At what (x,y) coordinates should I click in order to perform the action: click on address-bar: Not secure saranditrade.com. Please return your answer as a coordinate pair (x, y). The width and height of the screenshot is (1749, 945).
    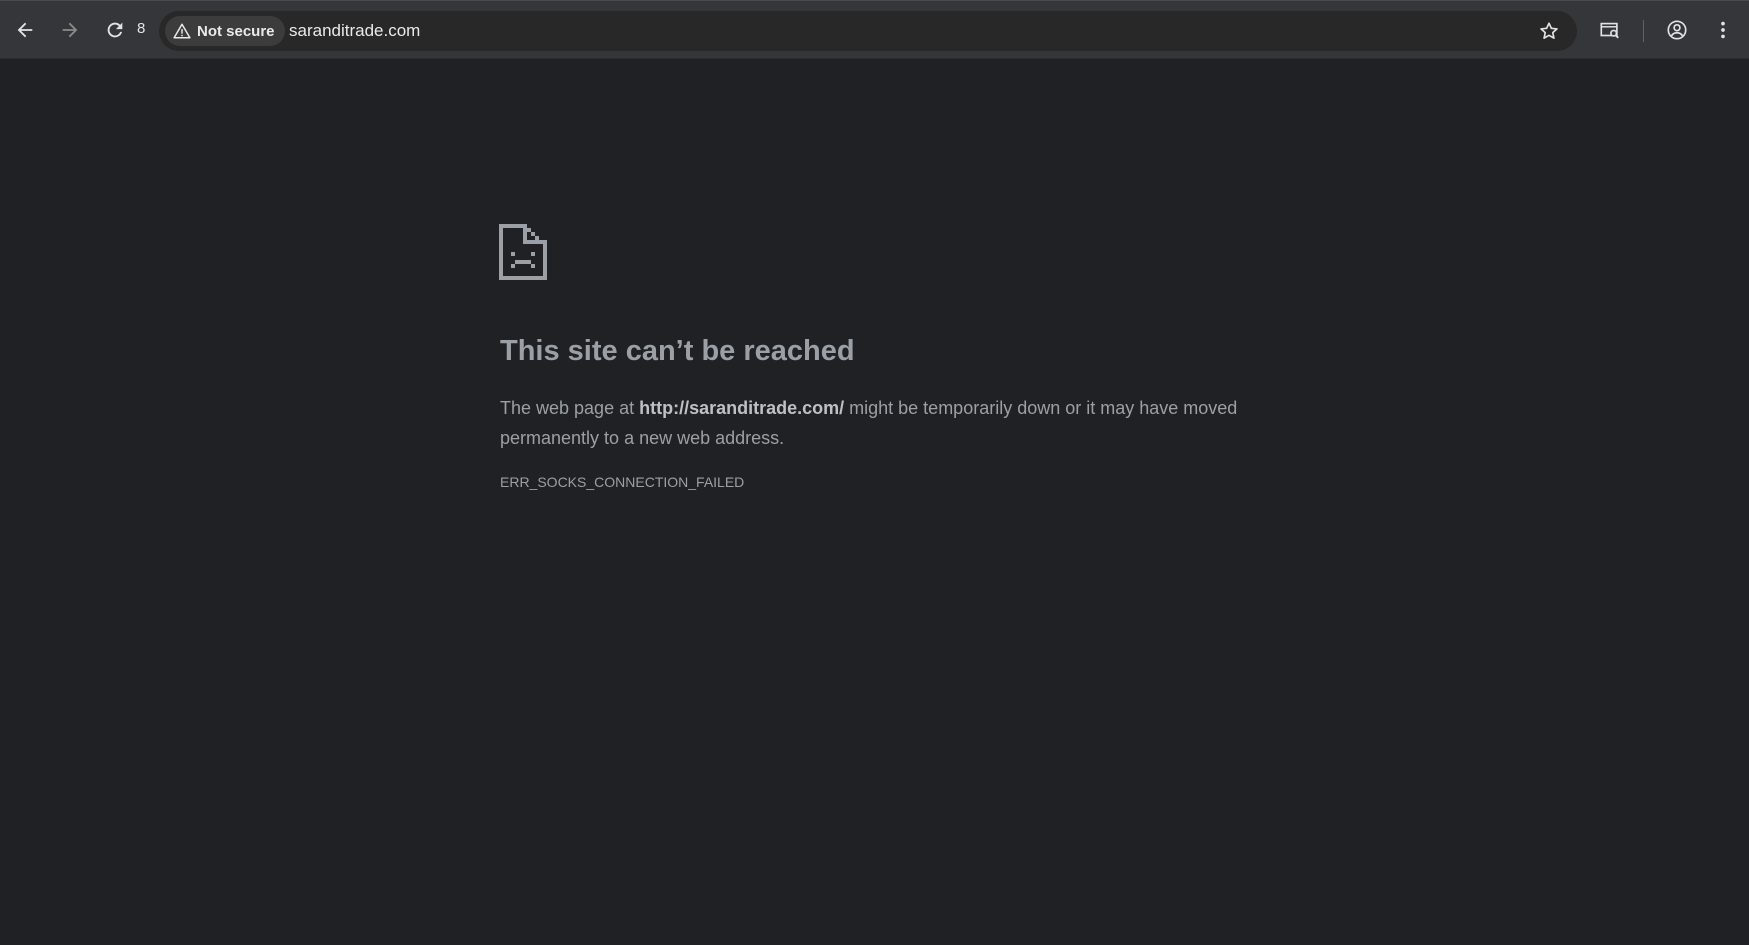
    Looking at the image, I should click on (868, 31).